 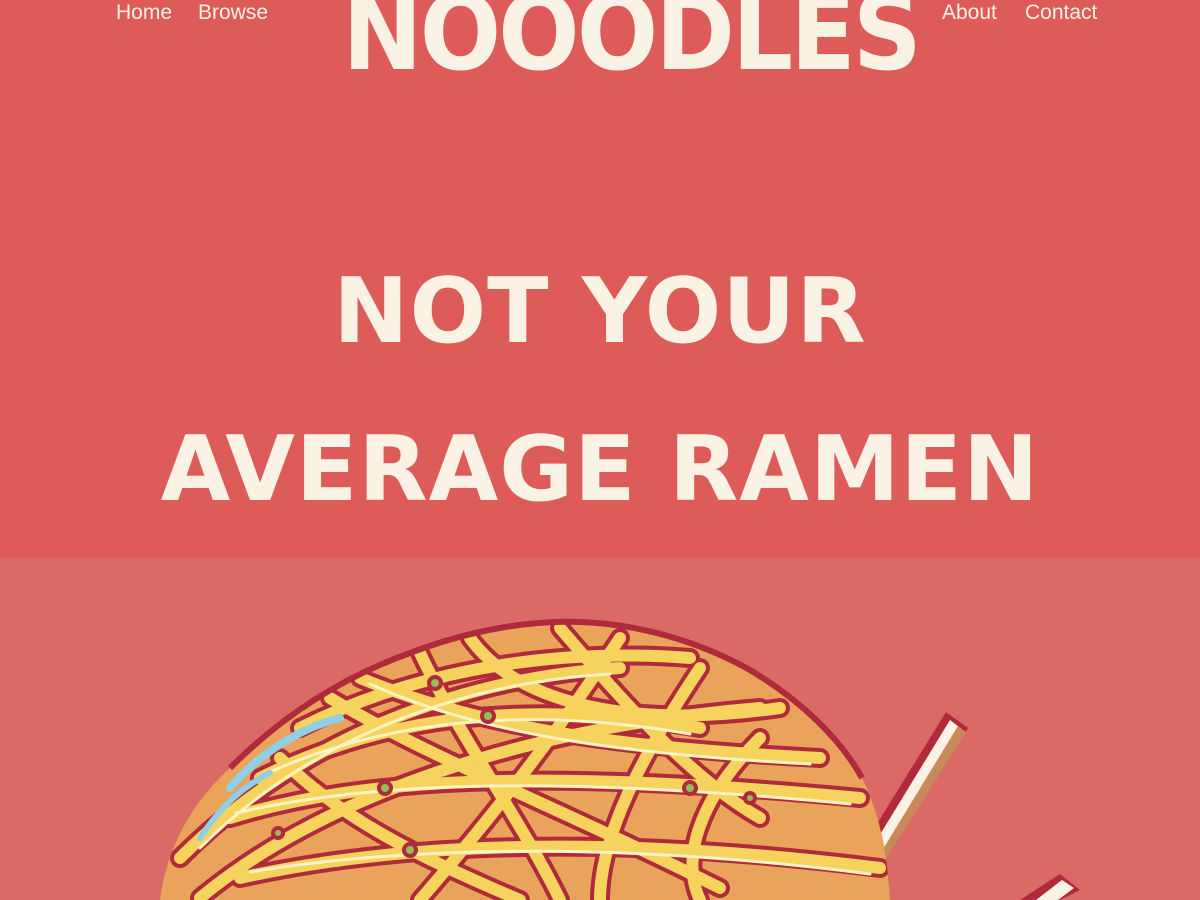 What do you see at coordinates (233, 13) in the screenshot?
I see `nav-link-browse: Browse` at bounding box center [233, 13].